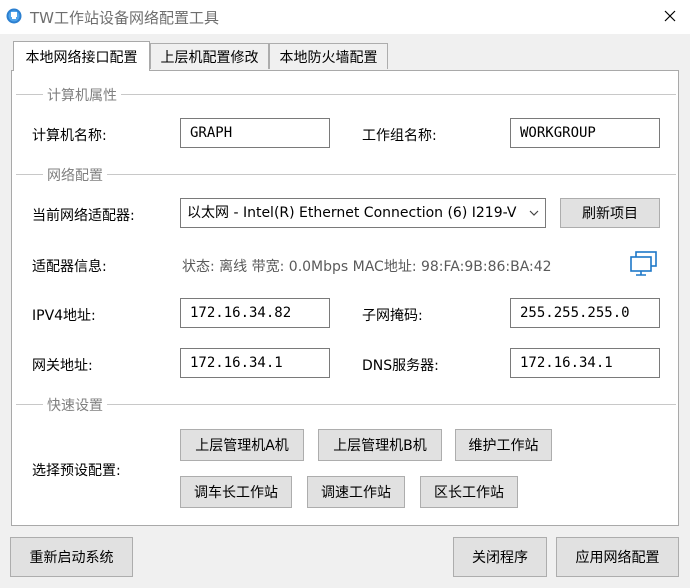 Image resolution: width=690 pixels, height=588 pixels. What do you see at coordinates (328, 56) in the screenshot?
I see `tab-local-firewall: 本地防火墙配置` at bounding box center [328, 56].